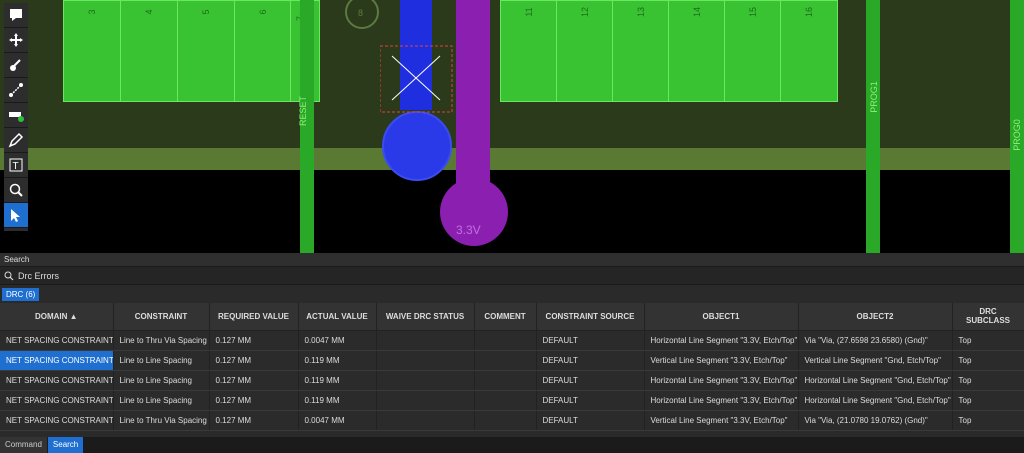 This screenshot has width=1024, height=453. What do you see at coordinates (263, 51) in the screenshot?
I see `pad-6: 6` at bounding box center [263, 51].